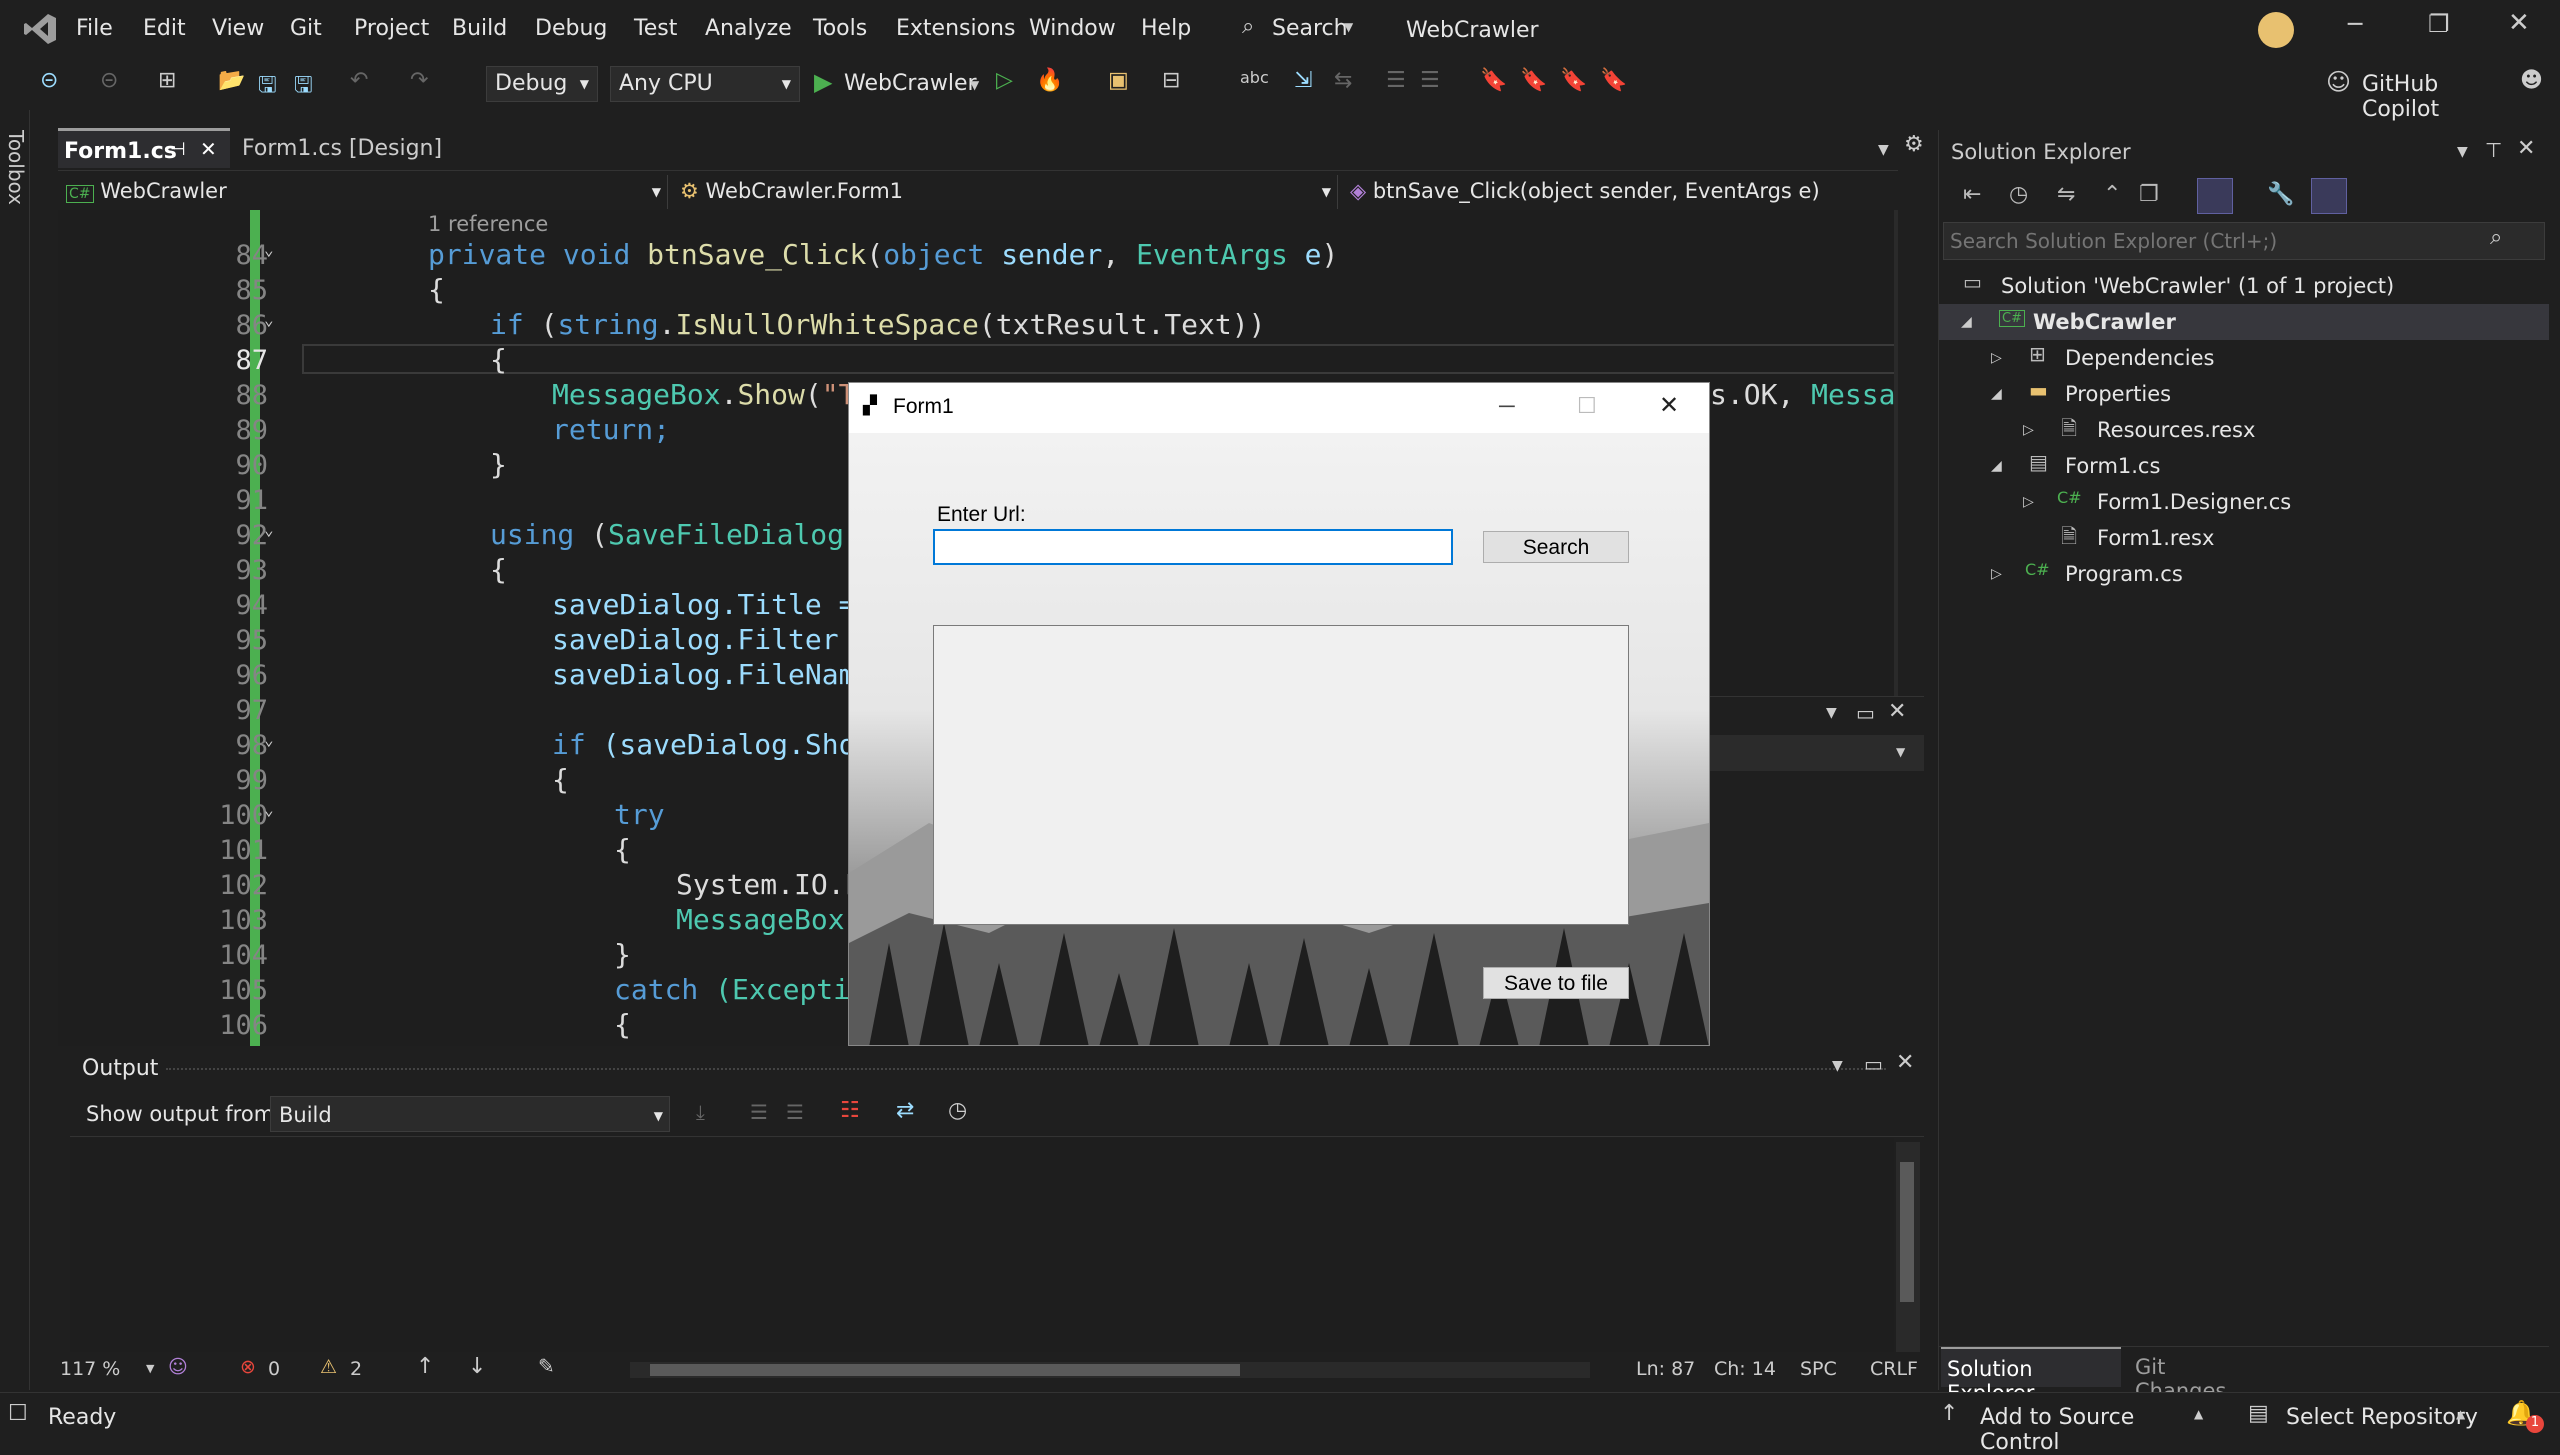 This screenshot has width=2560, height=1455. I want to click on menu-git: Git, so click(306, 28).